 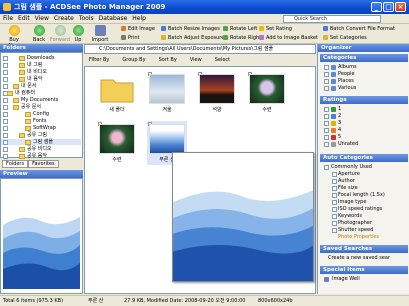 I want to click on edit-image-button: Edit Image, so click(x=137, y=29).